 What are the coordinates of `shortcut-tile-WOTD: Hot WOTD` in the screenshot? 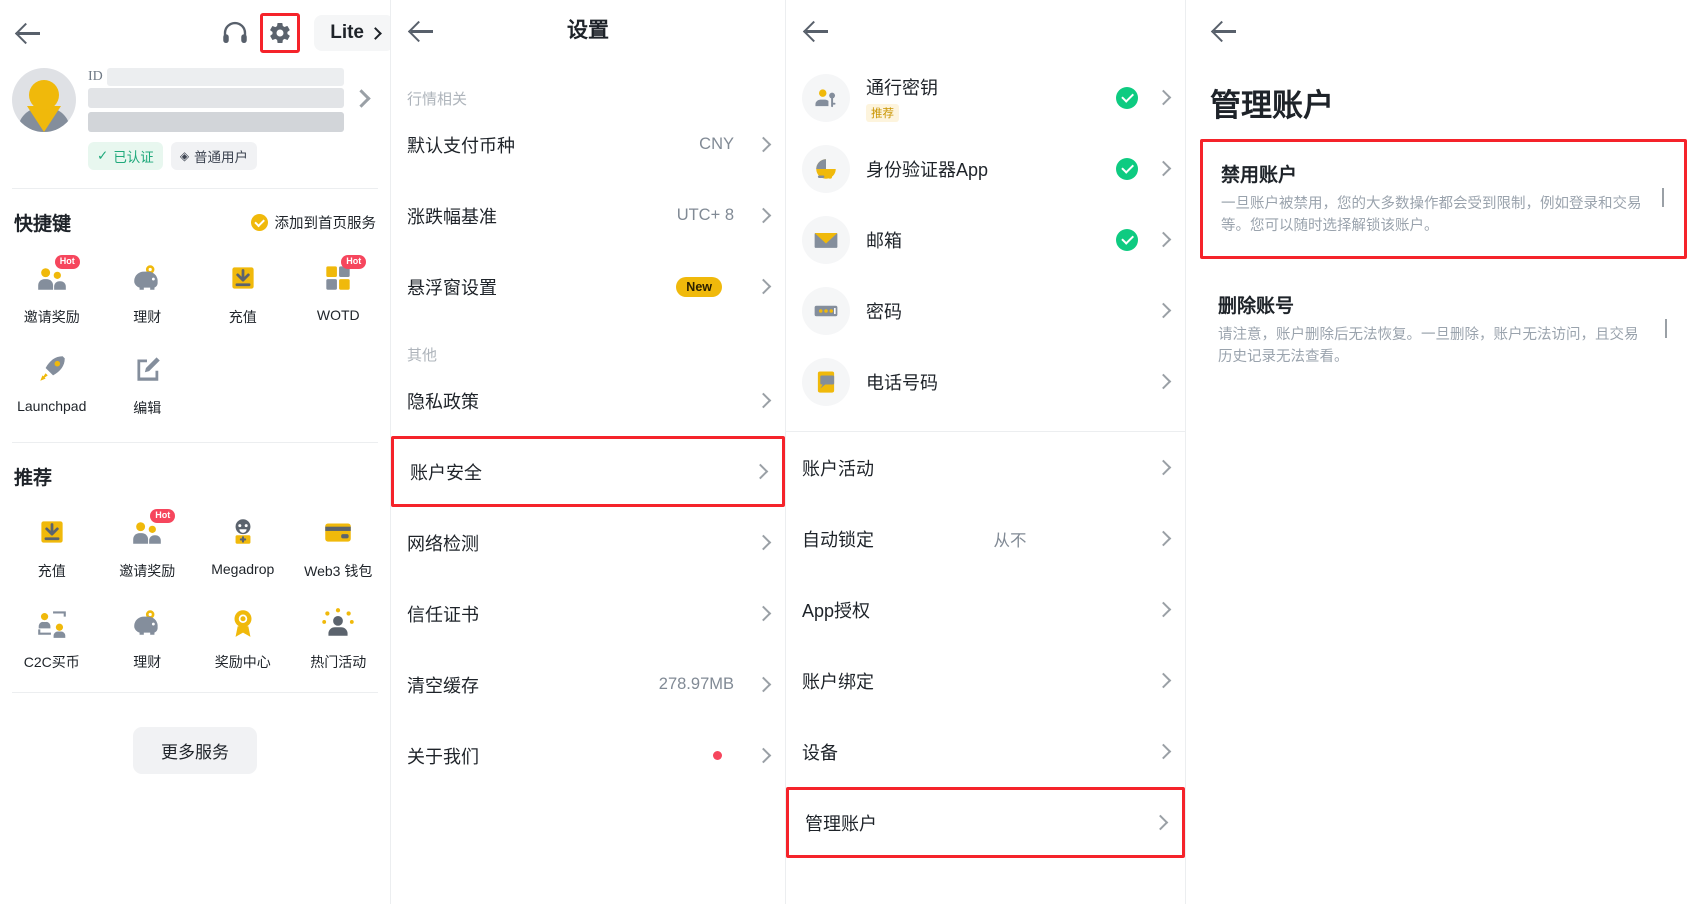 It's located at (339, 293).